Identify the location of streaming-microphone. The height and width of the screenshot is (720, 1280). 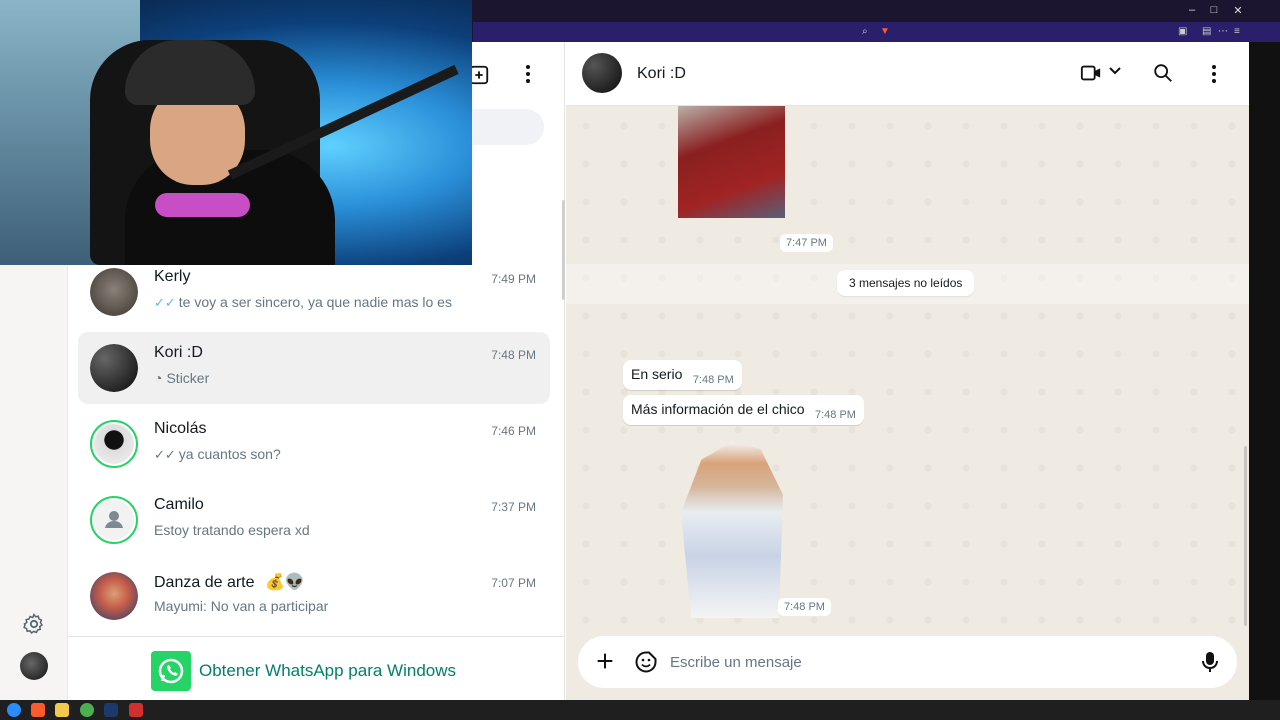
(202, 205).